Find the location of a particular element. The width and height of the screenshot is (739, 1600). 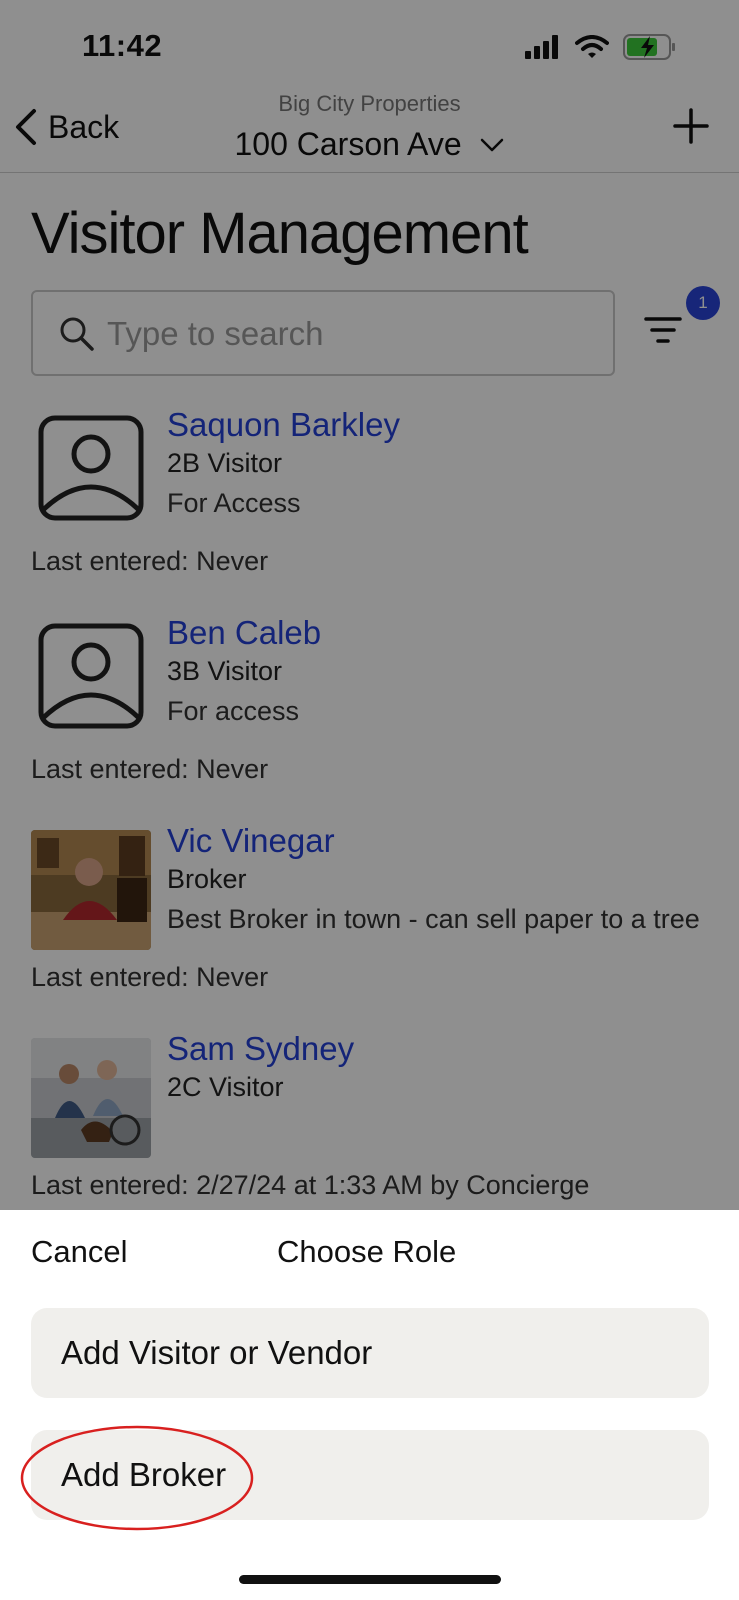

sheet-title: Choose Role is located at coordinates (367, 1251).